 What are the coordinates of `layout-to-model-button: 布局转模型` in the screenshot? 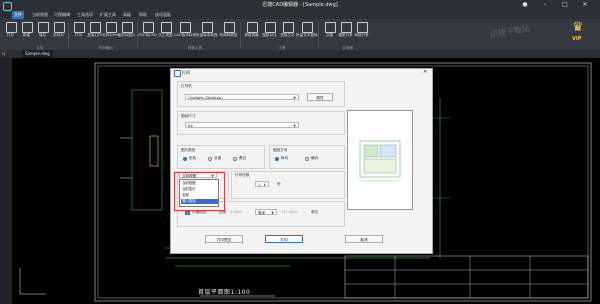 It's located at (228, 33).